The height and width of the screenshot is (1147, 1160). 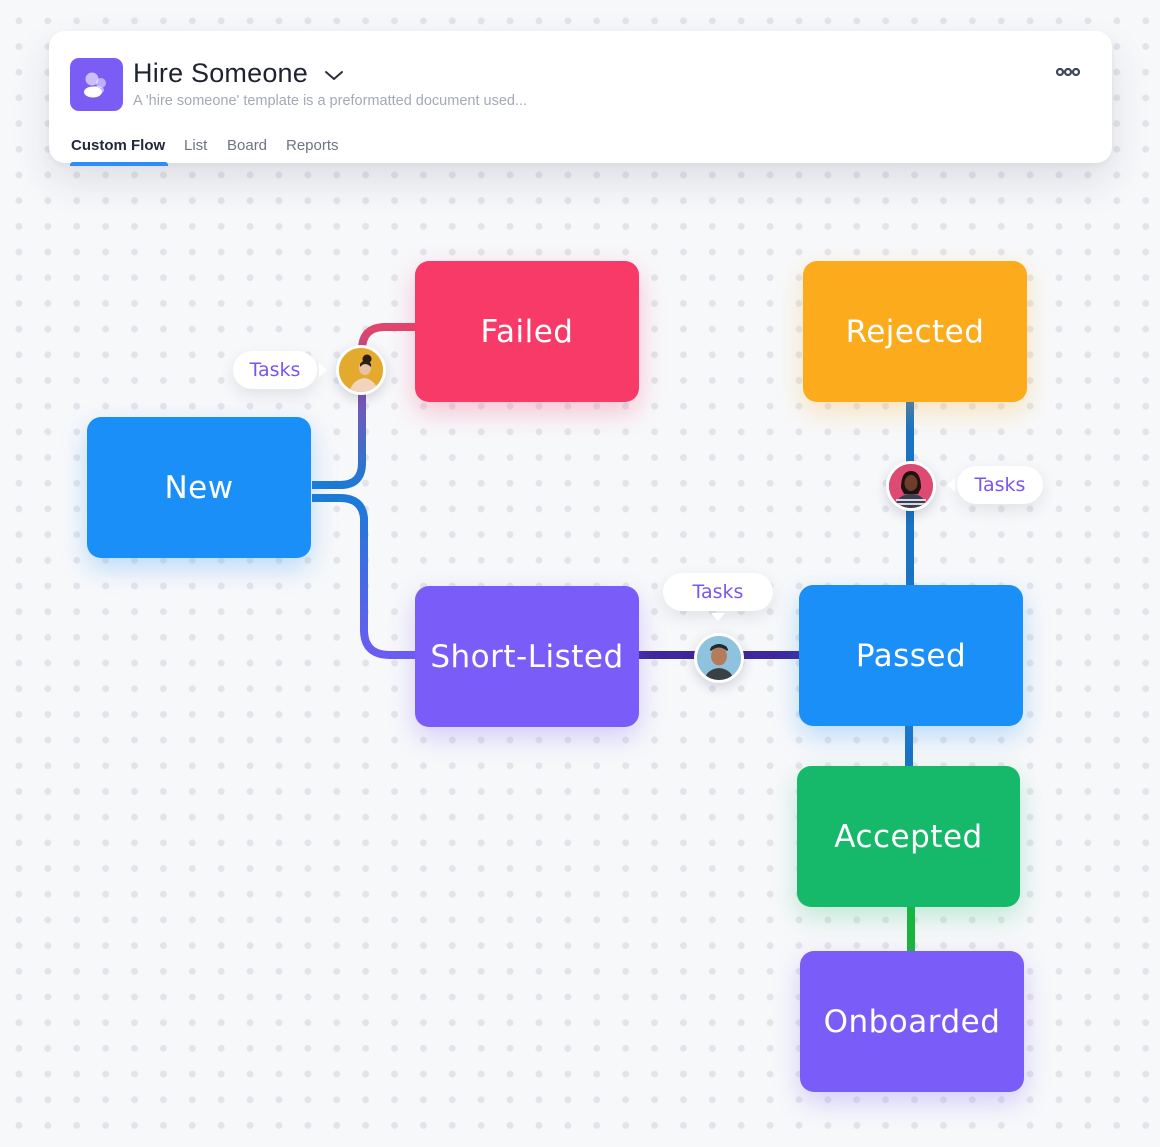 I want to click on node-short-listed: Short-Listed, so click(x=527, y=656).